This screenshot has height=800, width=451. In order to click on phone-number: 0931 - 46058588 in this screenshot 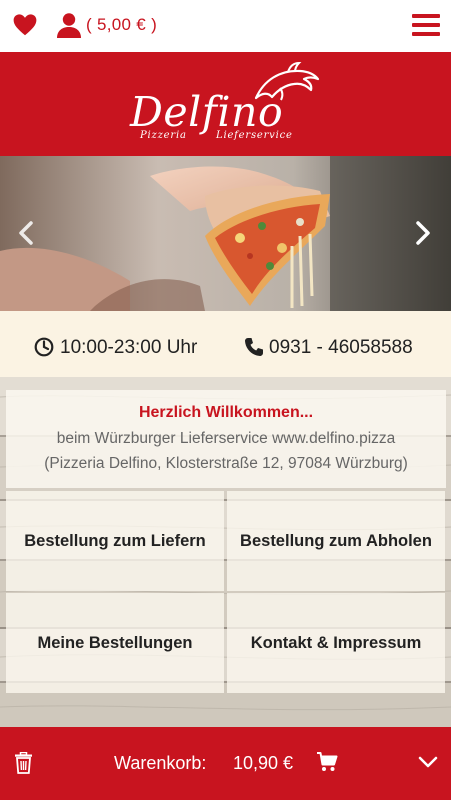, I will do `click(341, 348)`.